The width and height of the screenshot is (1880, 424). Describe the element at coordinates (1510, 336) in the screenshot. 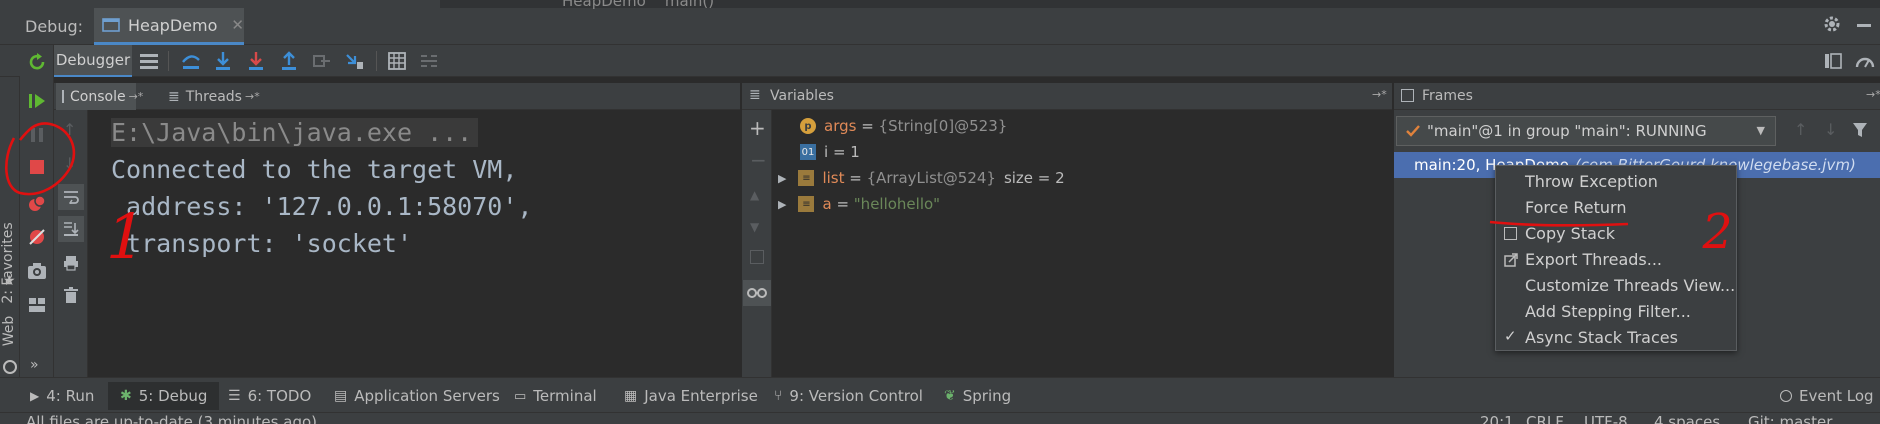

I see `check-icon: ✓` at that location.